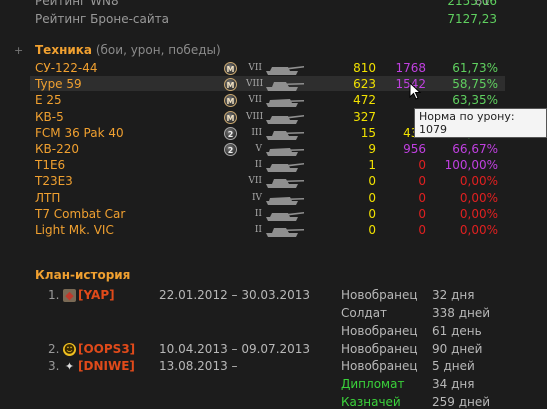  What do you see at coordinates (48, 100) in the screenshot?
I see `vehicle-name: E 25` at bounding box center [48, 100].